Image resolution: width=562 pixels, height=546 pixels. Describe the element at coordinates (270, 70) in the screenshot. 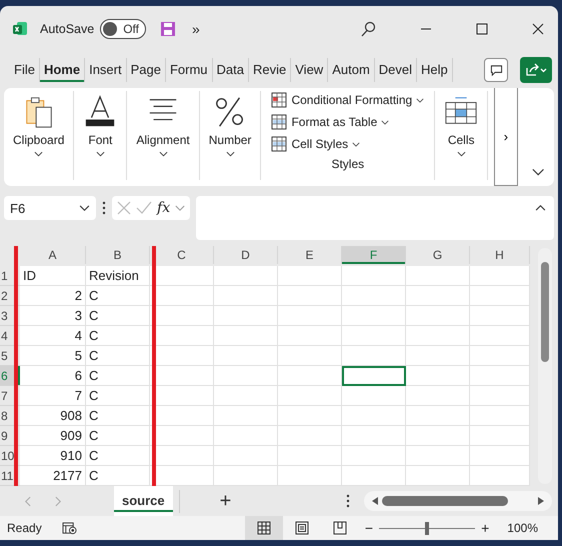

I see `ribbon-tab: Revie` at that location.